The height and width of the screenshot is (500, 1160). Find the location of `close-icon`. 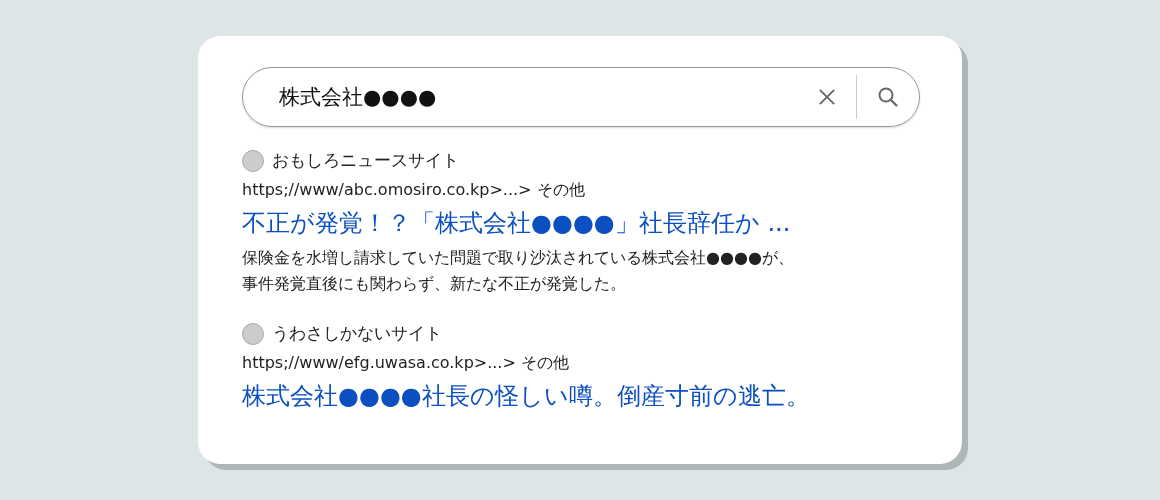

close-icon is located at coordinates (827, 97).